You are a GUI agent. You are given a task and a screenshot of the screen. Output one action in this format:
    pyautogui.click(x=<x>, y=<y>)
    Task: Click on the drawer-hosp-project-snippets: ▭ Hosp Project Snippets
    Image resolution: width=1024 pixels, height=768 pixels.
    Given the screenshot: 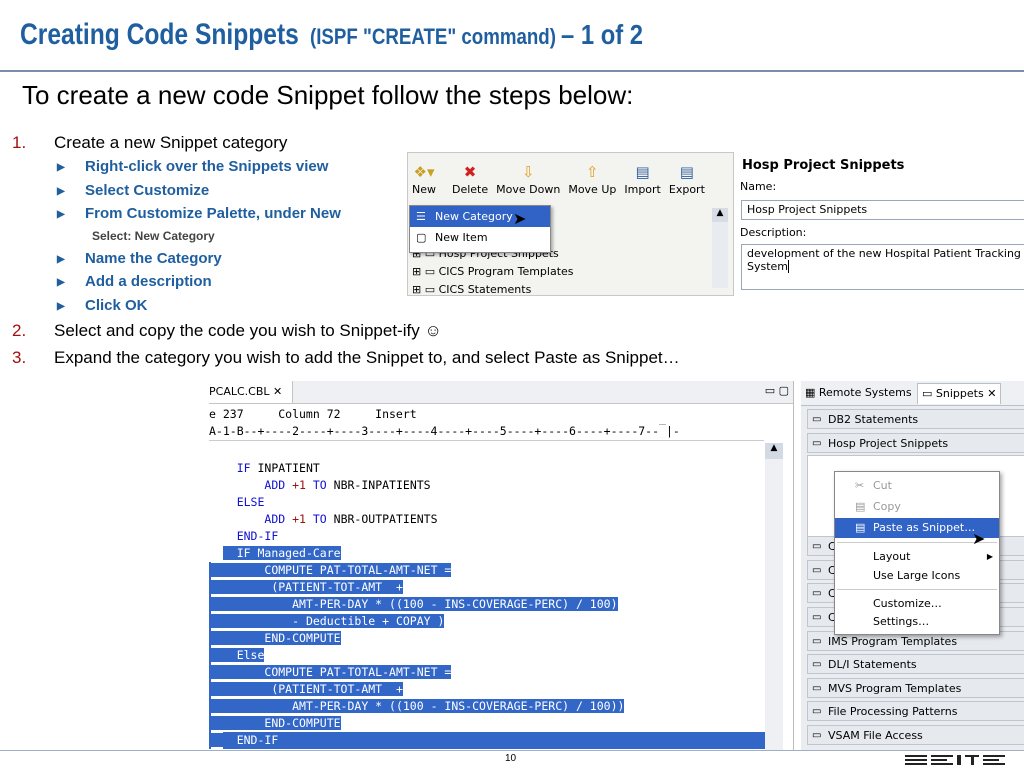 What is the action you would take?
    pyautogui.click(x=915, y=443)
    